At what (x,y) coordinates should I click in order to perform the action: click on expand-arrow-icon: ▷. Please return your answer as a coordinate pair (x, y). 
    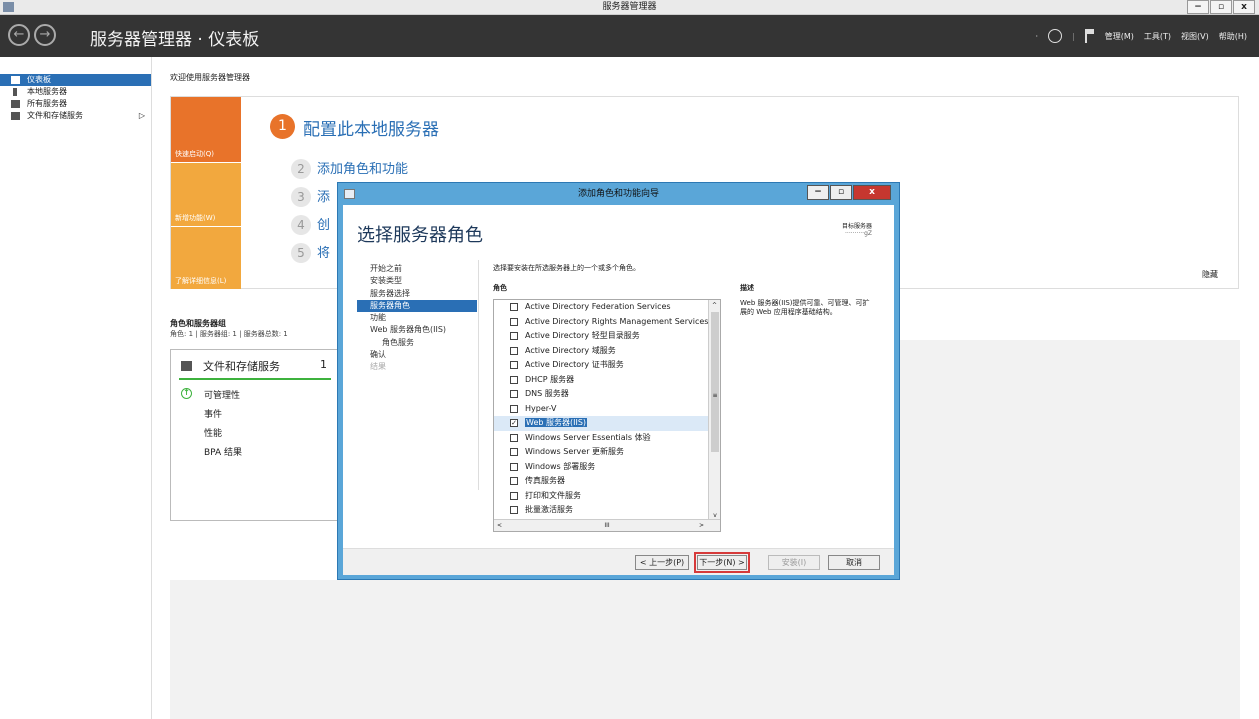
    Looking at the image, I should click on (142, 116).